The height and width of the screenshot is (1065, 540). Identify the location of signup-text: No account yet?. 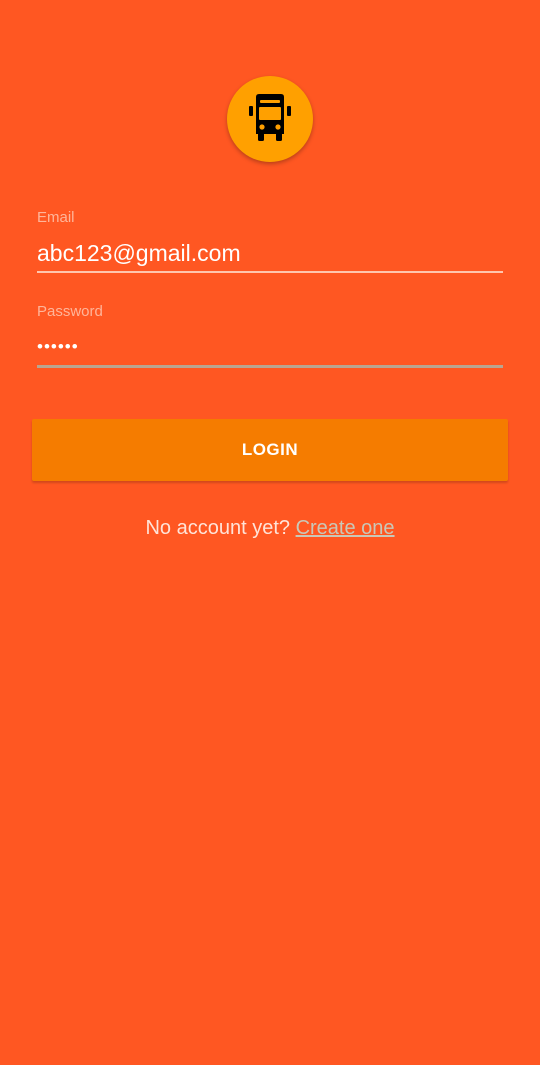
(220, 528).